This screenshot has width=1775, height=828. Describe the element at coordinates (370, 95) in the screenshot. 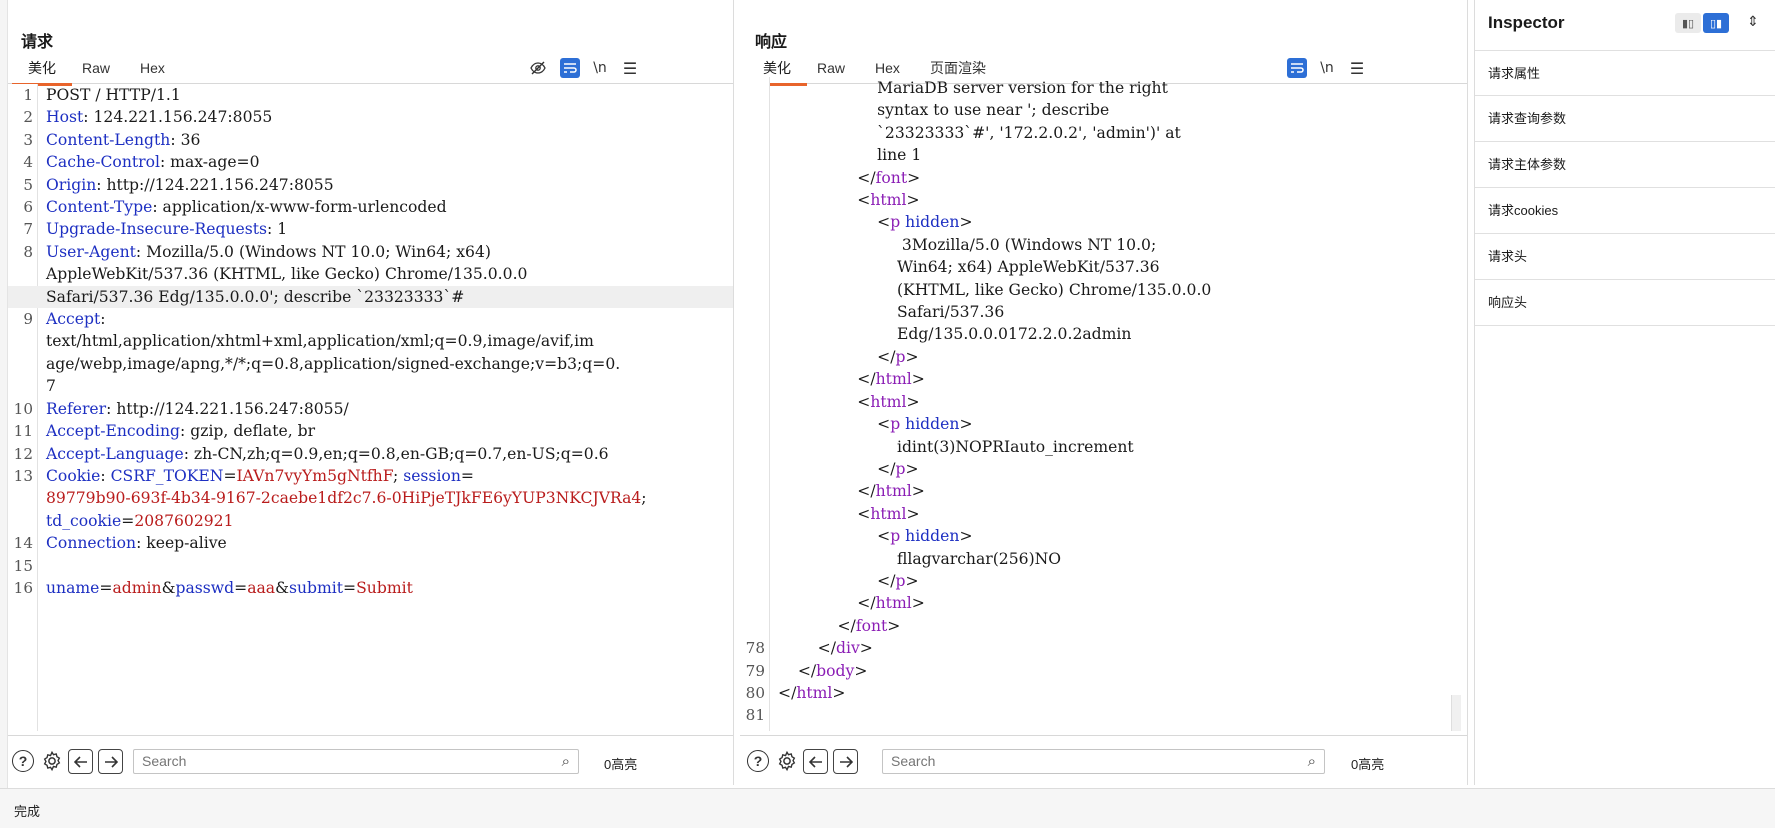

I see `code-line: 1 POST / HTTP/1.1` at that location.